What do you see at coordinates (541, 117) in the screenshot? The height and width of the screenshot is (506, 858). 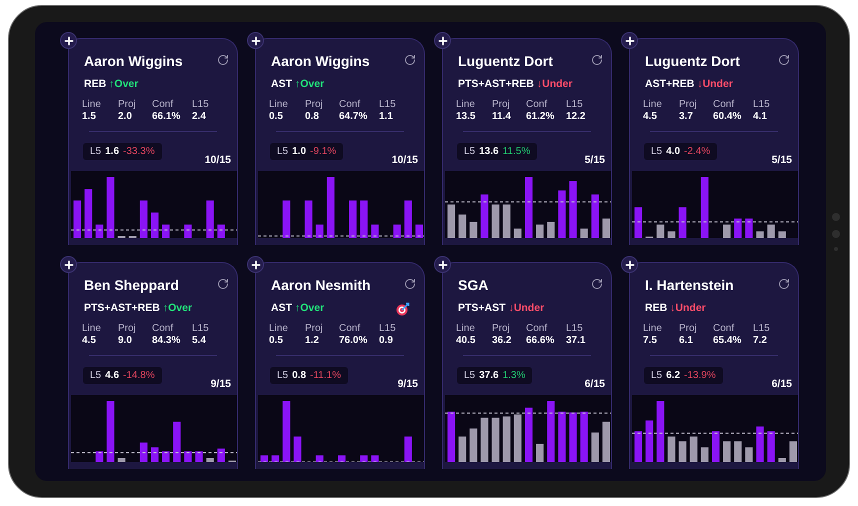 I see `stat-value: 61.2%` at bounding box center [541, 117].